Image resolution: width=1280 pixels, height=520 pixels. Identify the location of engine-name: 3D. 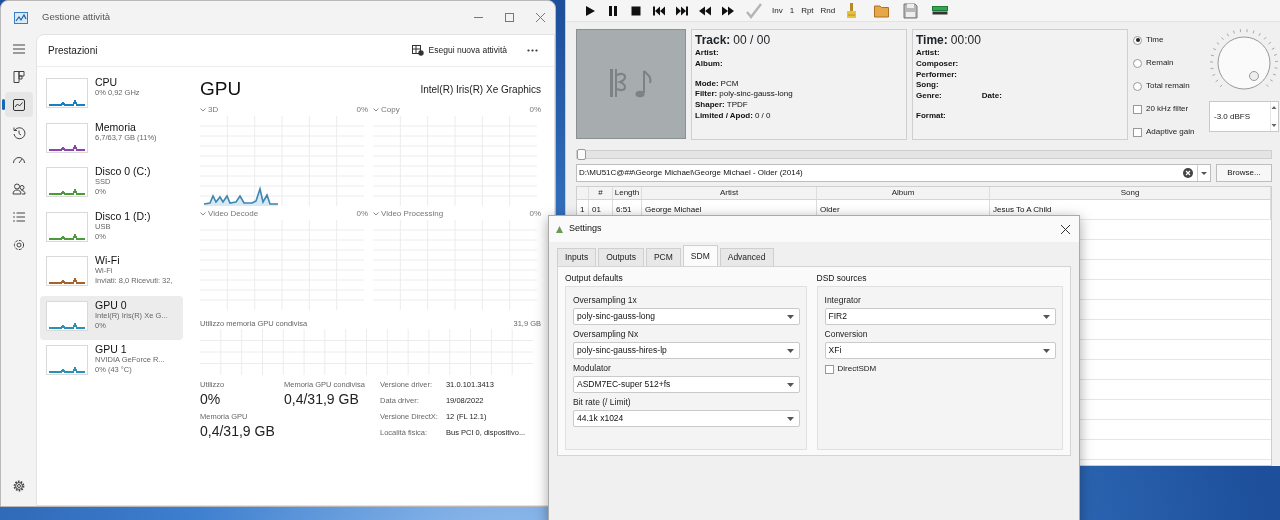
(213, 110).